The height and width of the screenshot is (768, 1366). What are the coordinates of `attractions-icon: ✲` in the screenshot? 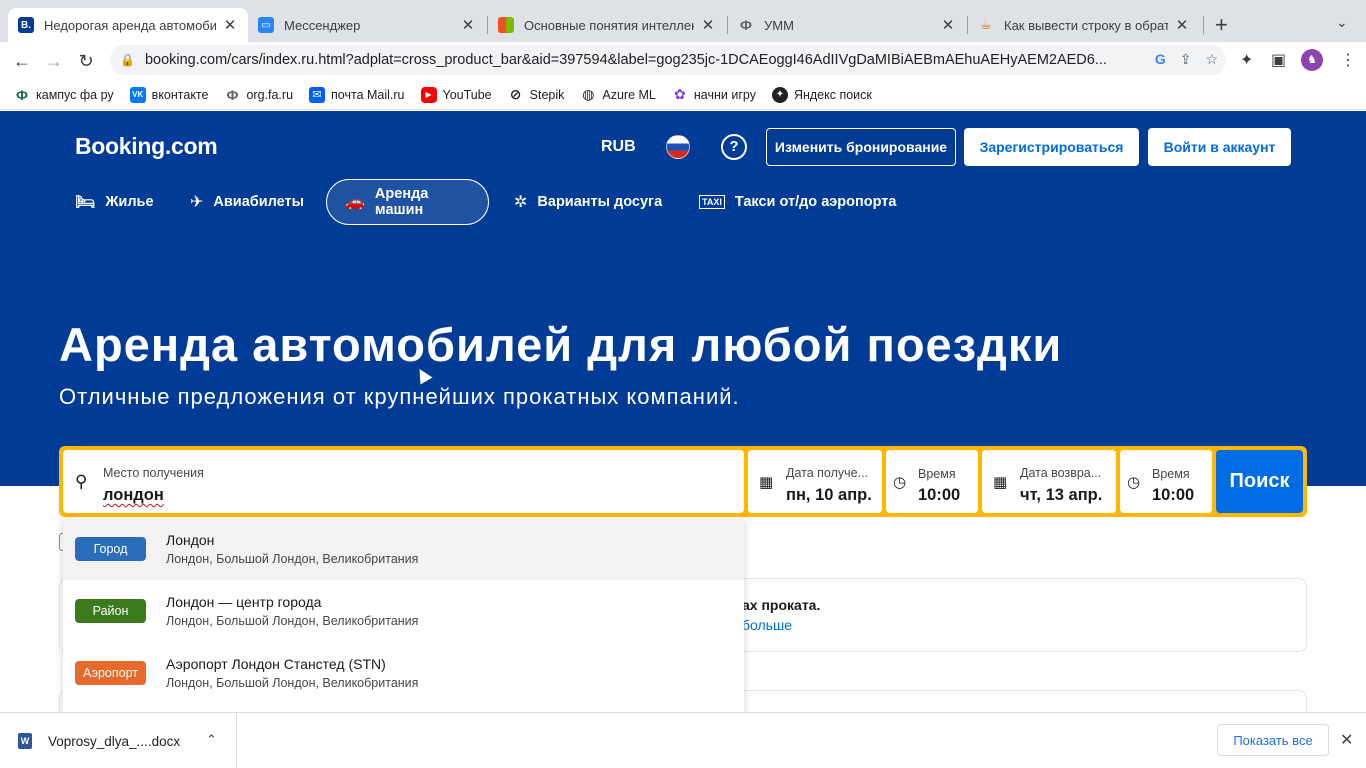 It's located at (521, 202).